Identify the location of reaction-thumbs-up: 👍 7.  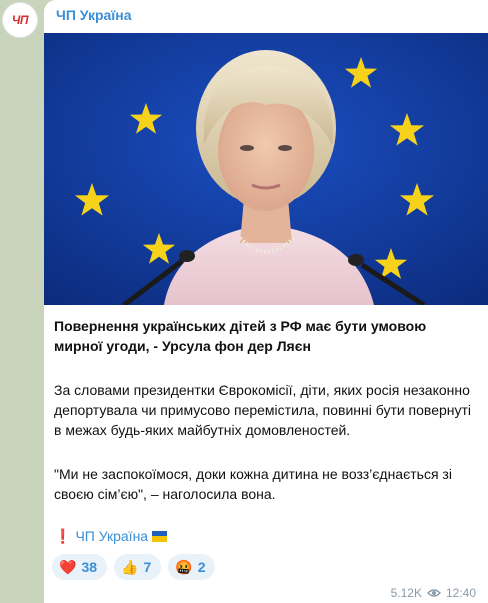
(138, 567).